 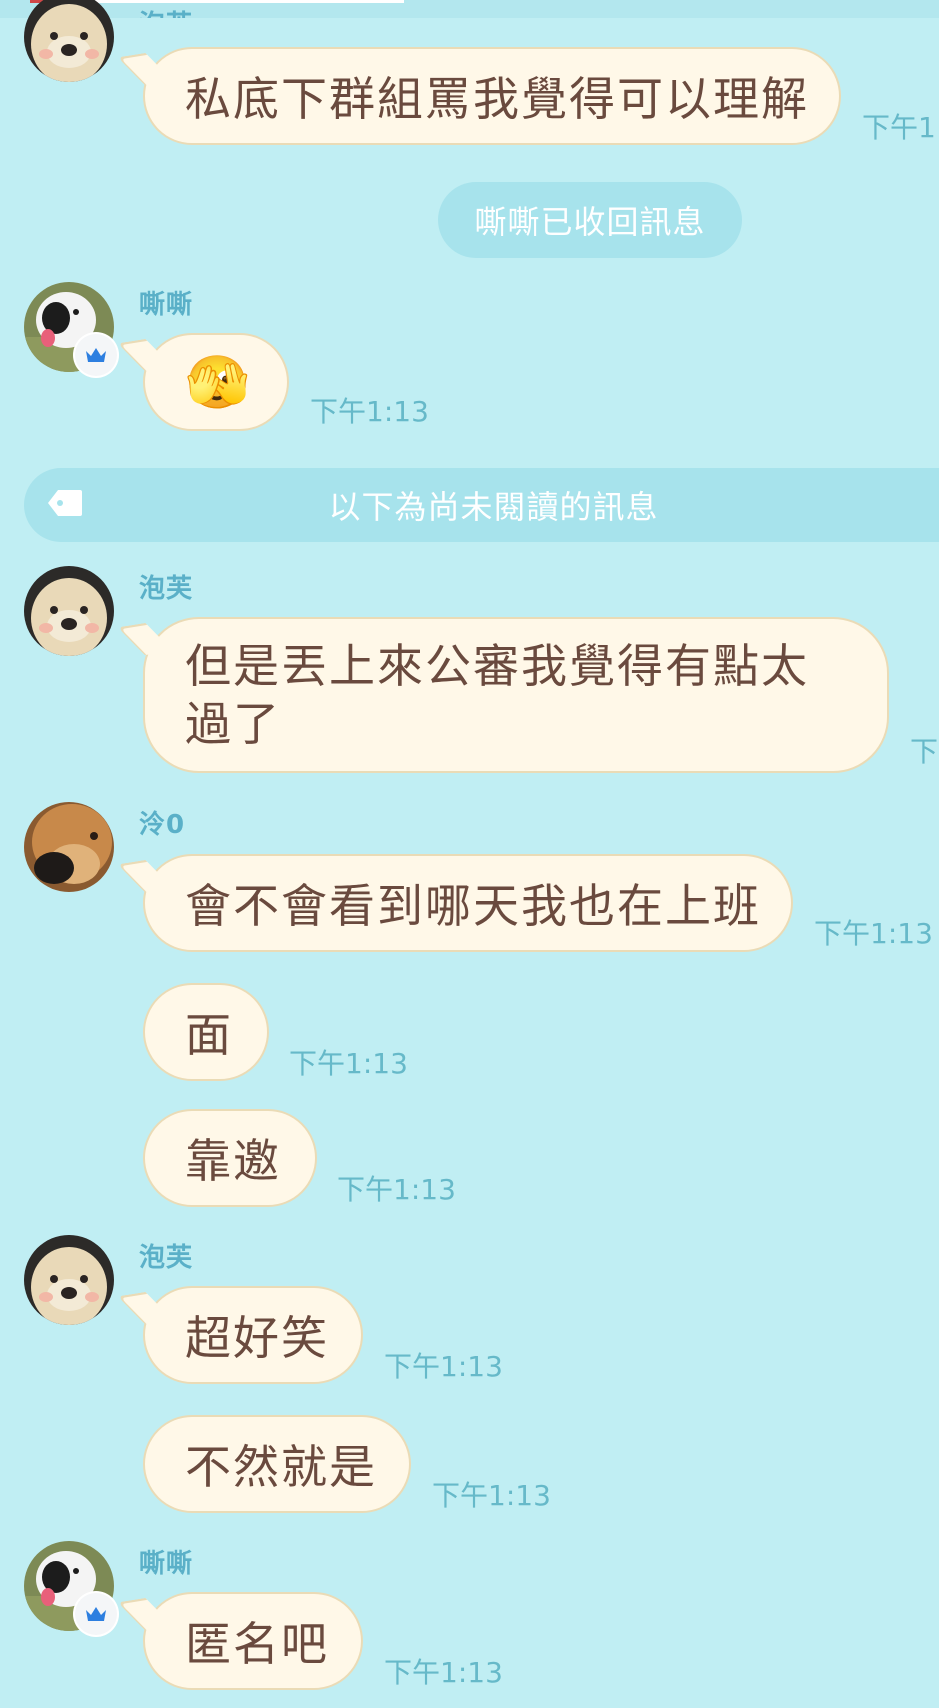 I want to click on message-bubble: 但是丟上來公審我覺得有點太過了, so click(x=516, y=695).